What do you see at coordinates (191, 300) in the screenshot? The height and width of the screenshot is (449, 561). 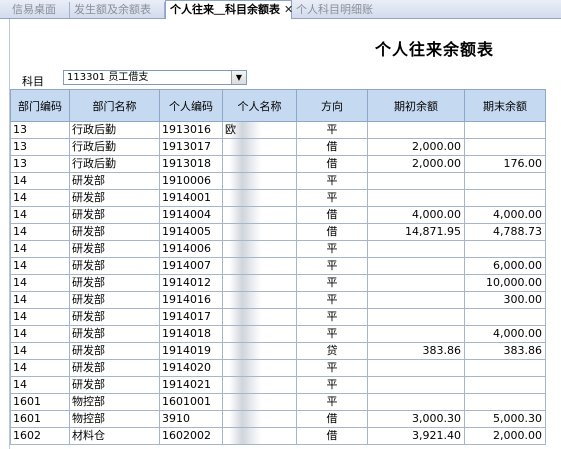 I see `person-code-cell: 1914016` at bounding box center [191, 300].